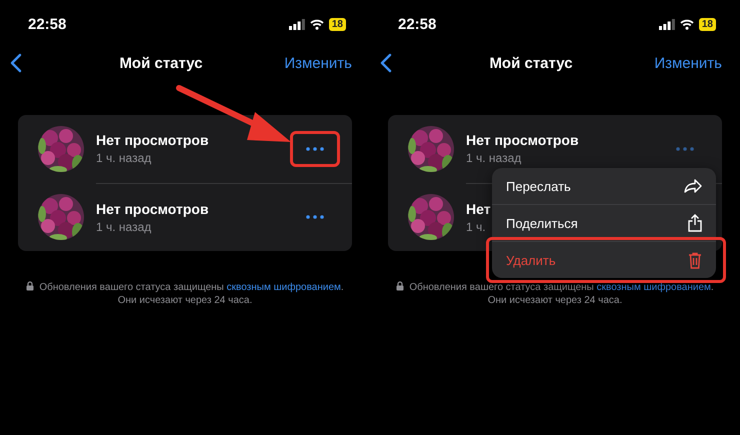  What do you see at coordinates (476, 227) in the screenshot?
I see `status-time-ago: 1 ч.` at bounding box center [476, 227].